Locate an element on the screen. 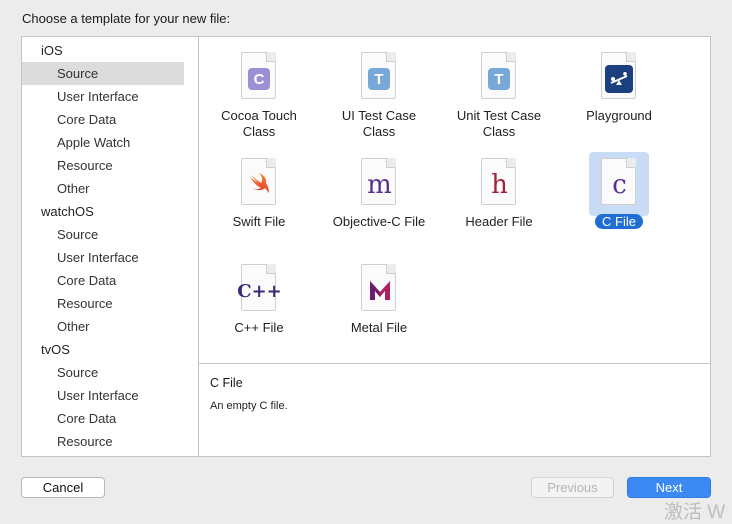 The image size is (732, 524). template-icon-frame: C++ is located at coordinates (259, 290).